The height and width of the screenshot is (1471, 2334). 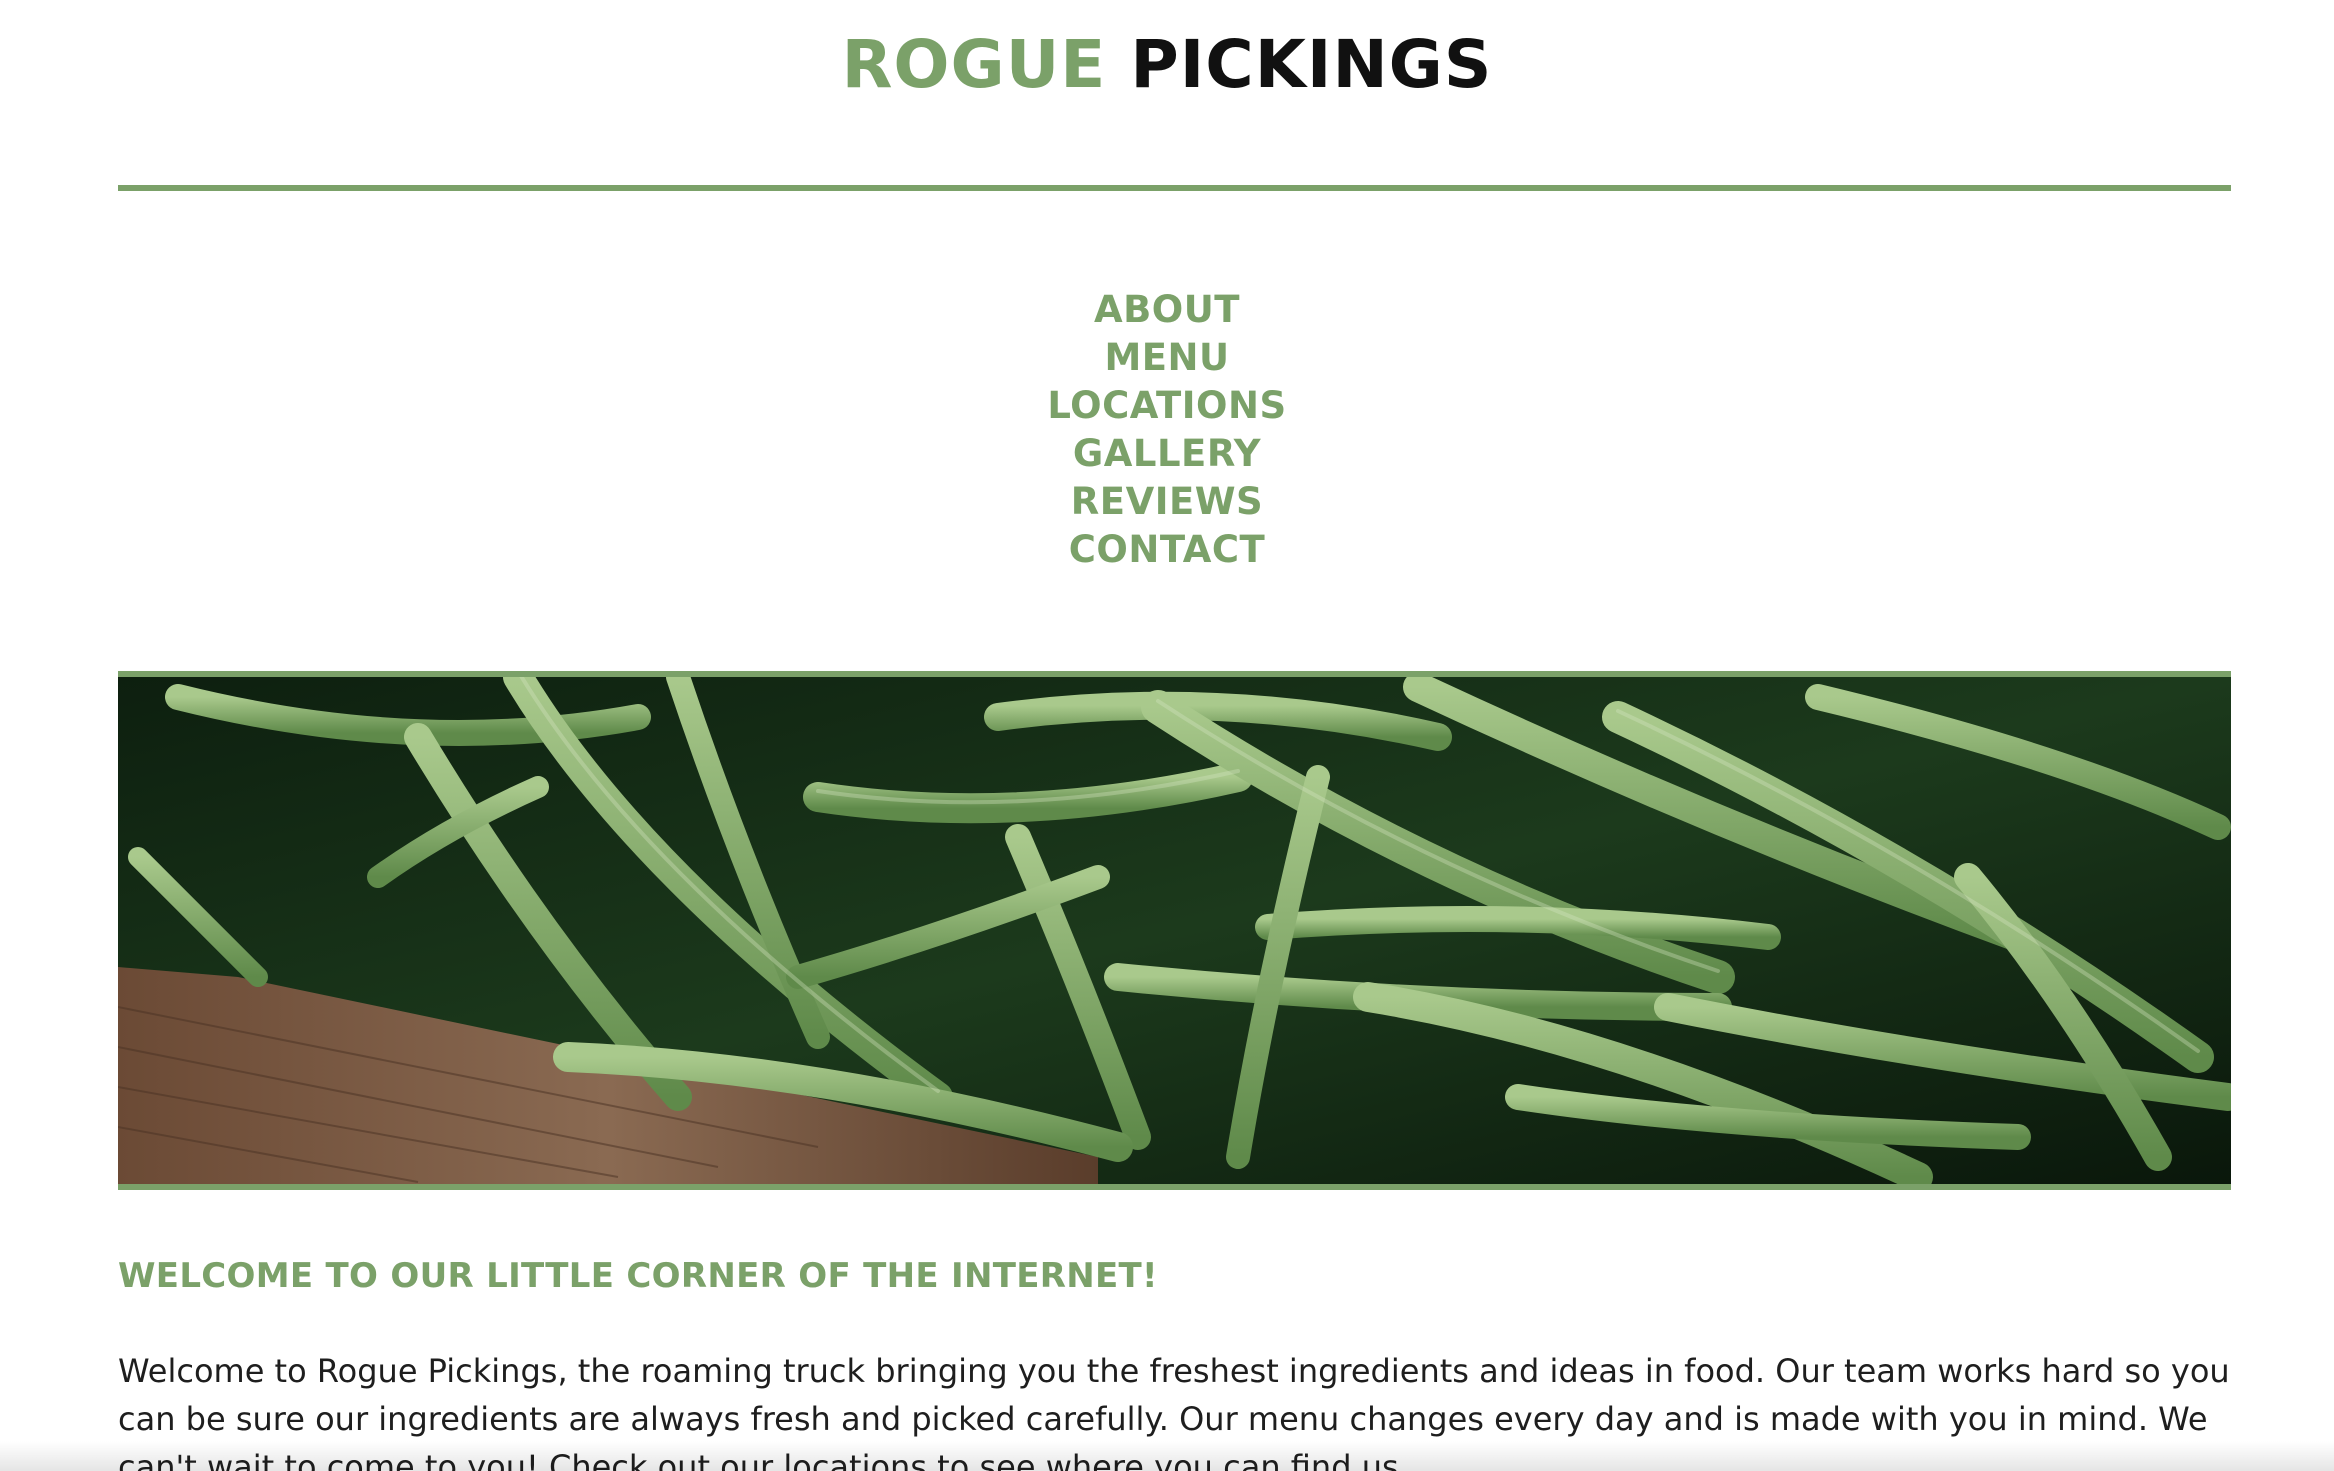 What do you see at coordinates (1167, 406) in the screenshot?
I see `nav-link-locations: LOCATIONS` at bounding box center [1167, 406].